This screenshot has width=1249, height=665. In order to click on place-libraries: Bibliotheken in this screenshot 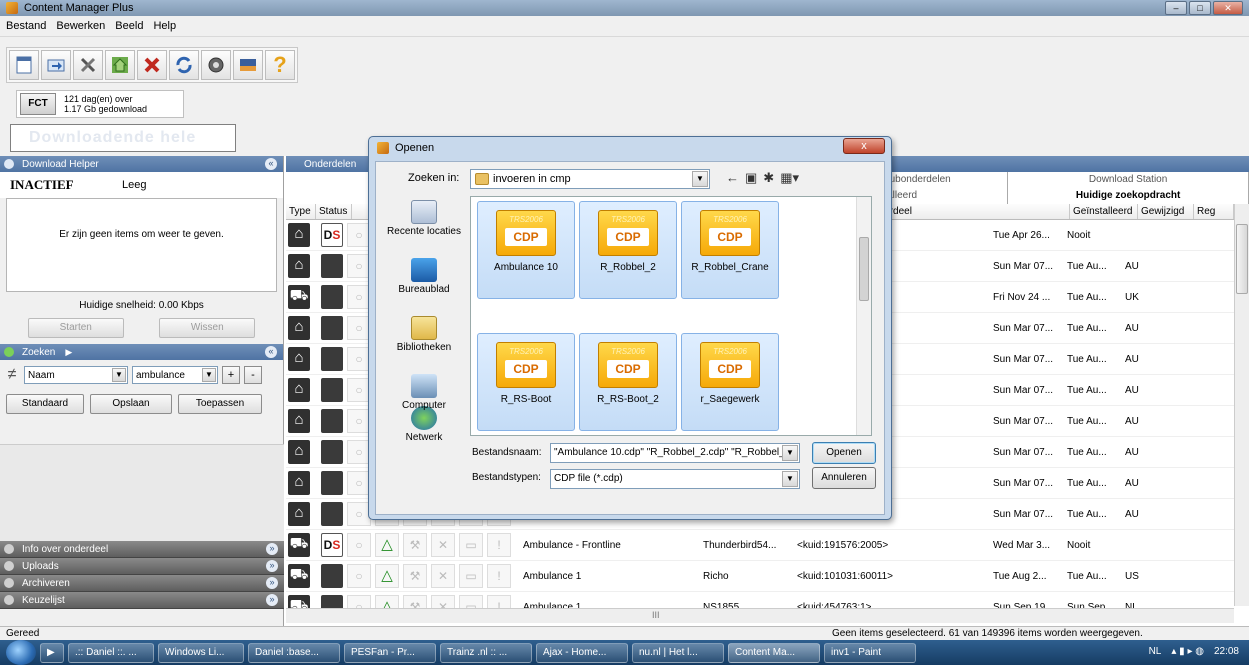, I will do `click(424, 341)`.